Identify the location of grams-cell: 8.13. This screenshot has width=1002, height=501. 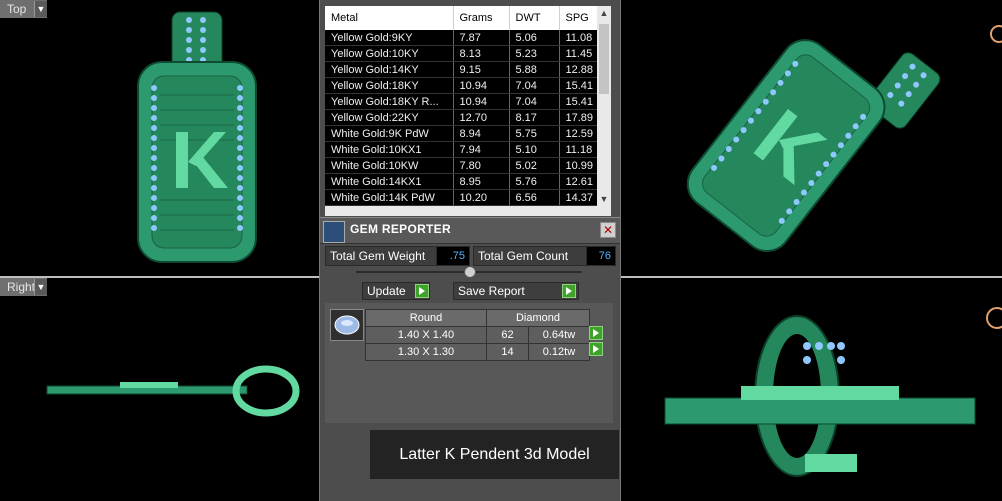
(481, 53).